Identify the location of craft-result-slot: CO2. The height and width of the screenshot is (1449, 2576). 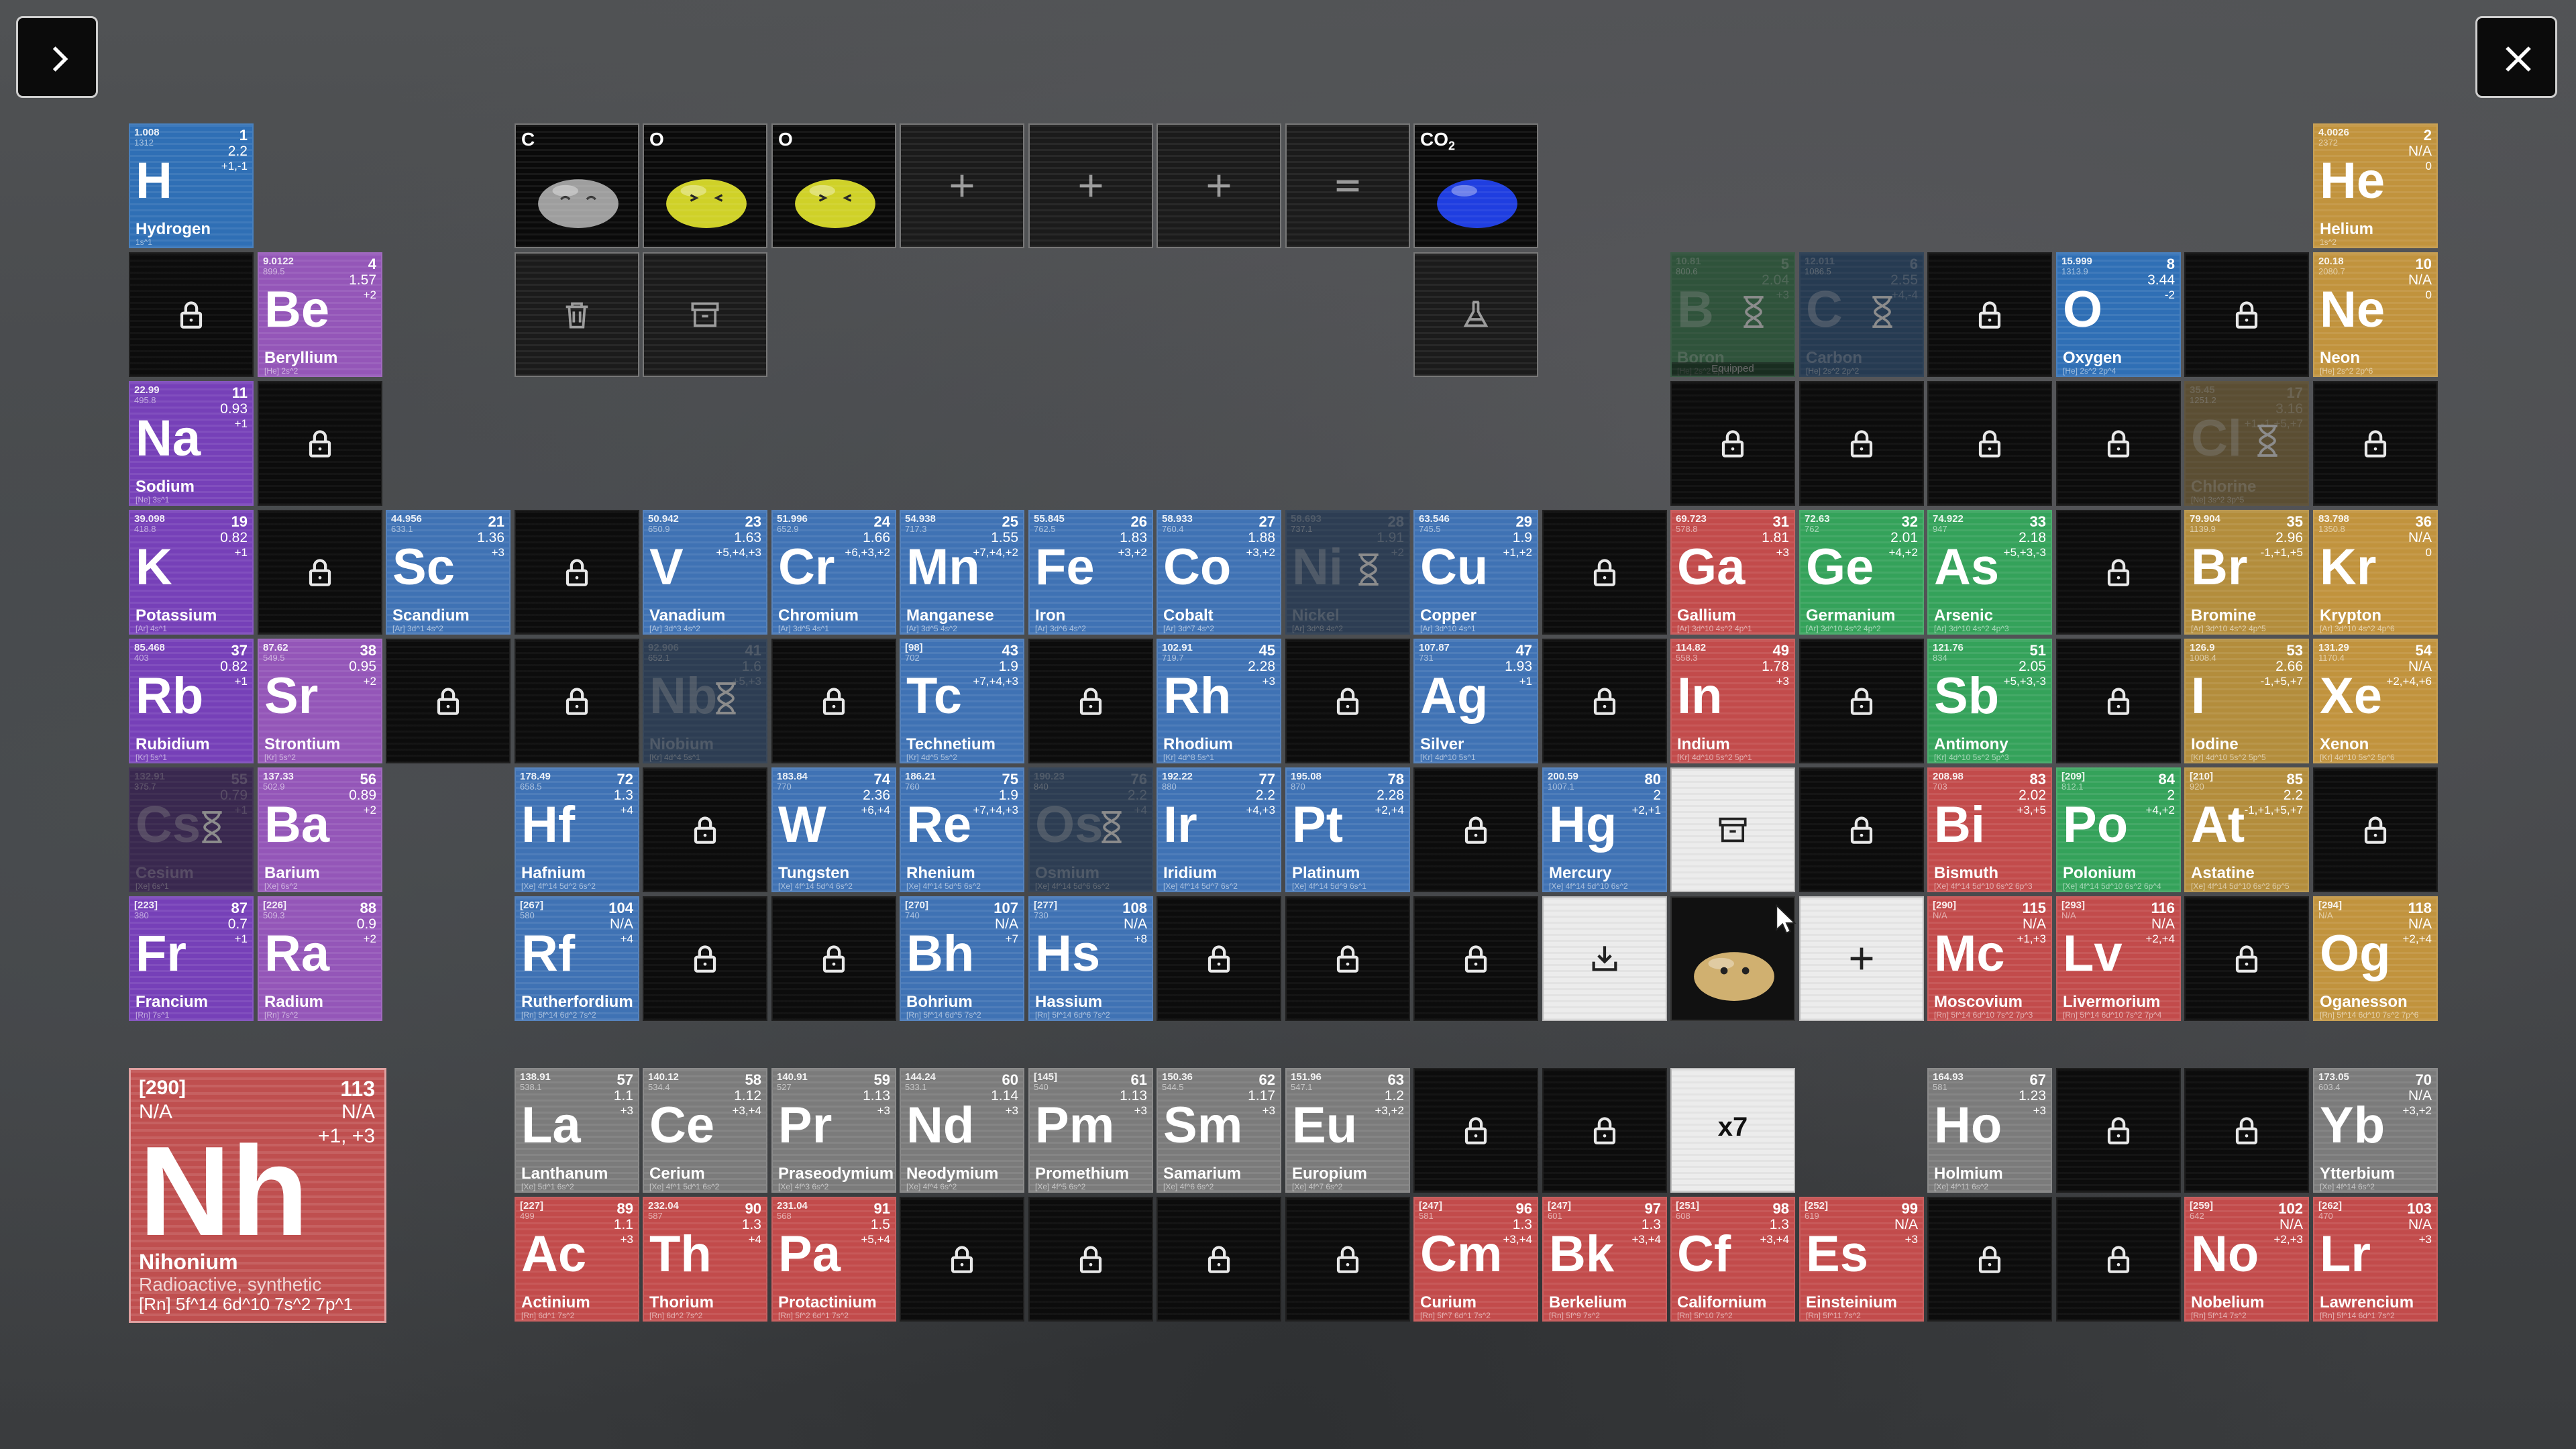
(1475, 185).